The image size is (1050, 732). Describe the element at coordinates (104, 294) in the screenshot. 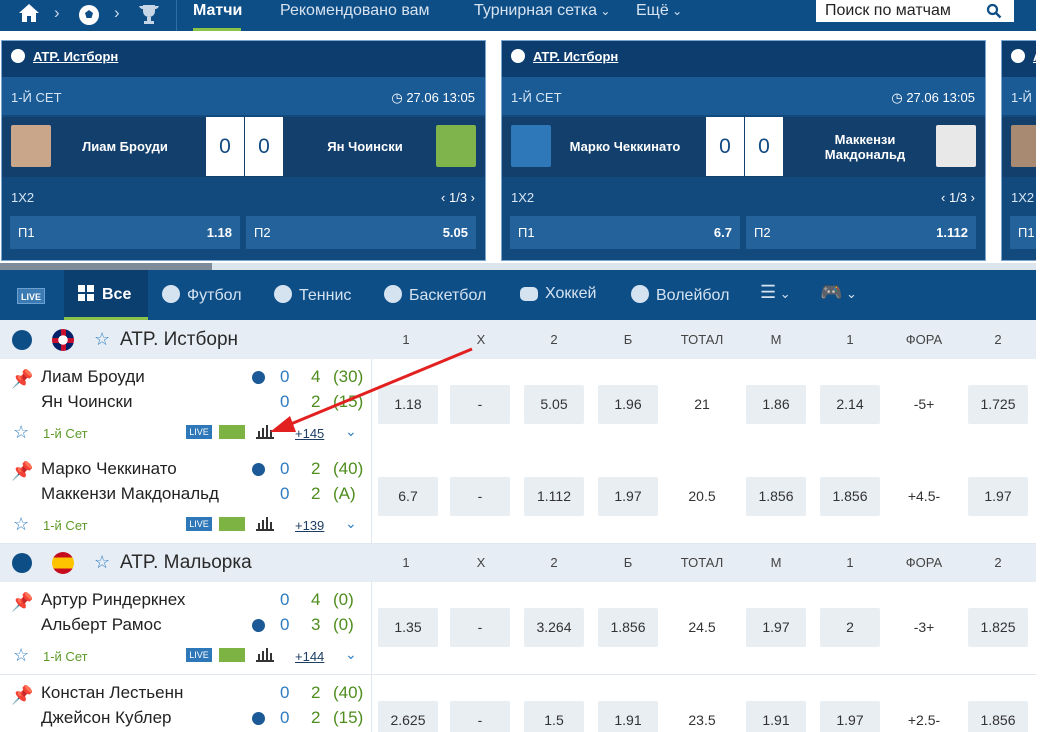

I see `sport-all: Все` at that location.